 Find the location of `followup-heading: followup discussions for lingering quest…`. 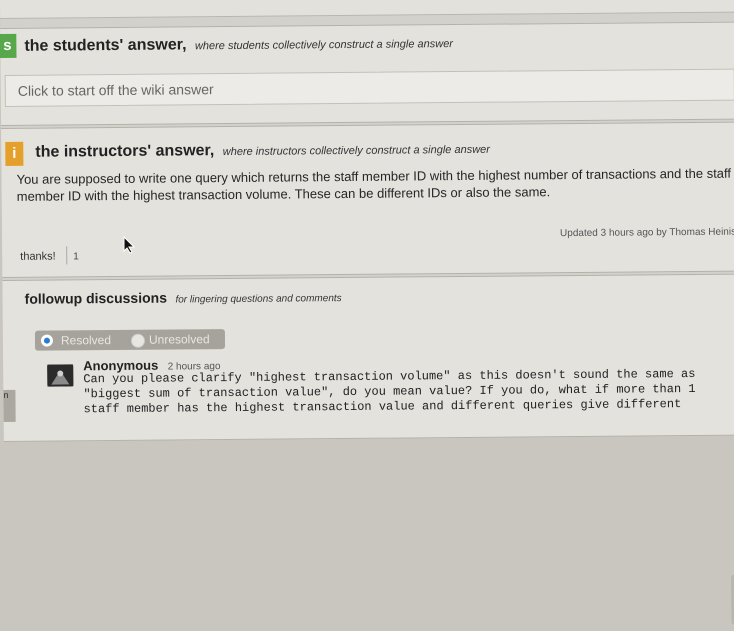

followup-heading: followup discussions for lingering quest… is located at coordinates (183, 298).